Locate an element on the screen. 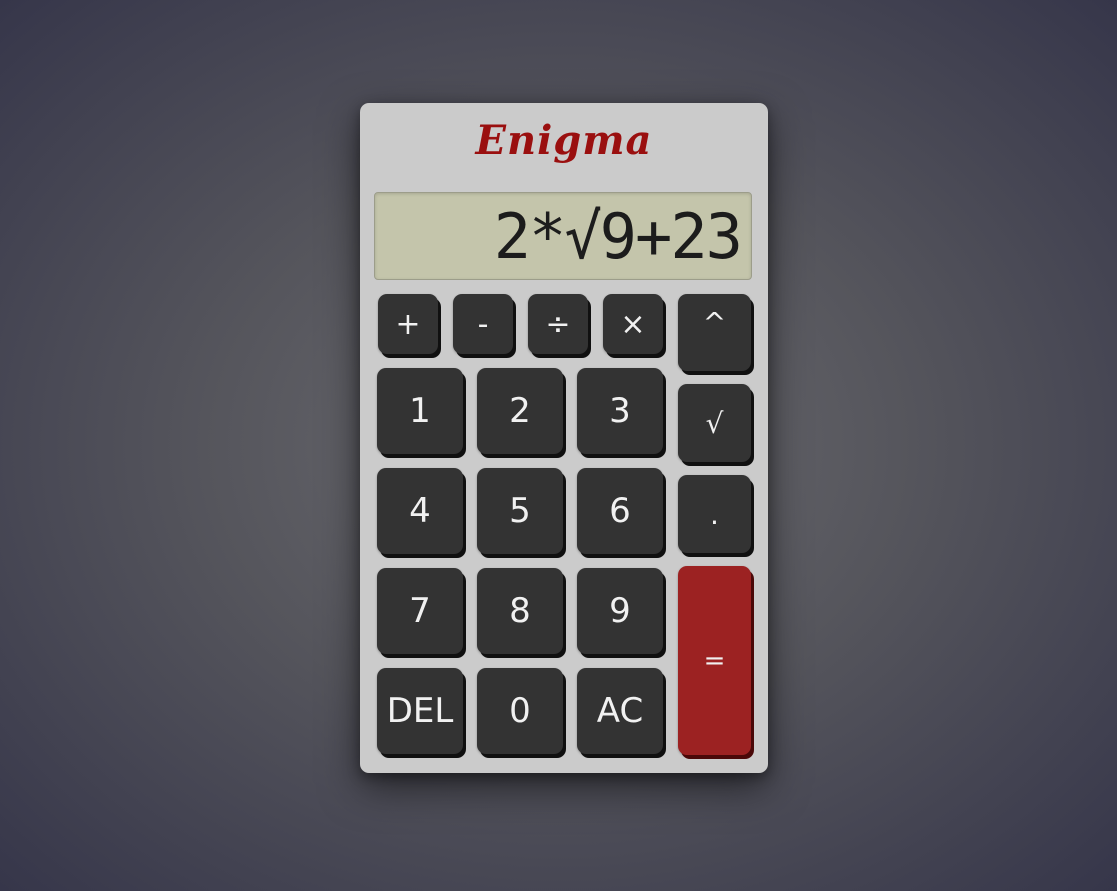 This screenshot has height=891, width=1117. digit-4-button: 4 is located at coordinates (420, 511).